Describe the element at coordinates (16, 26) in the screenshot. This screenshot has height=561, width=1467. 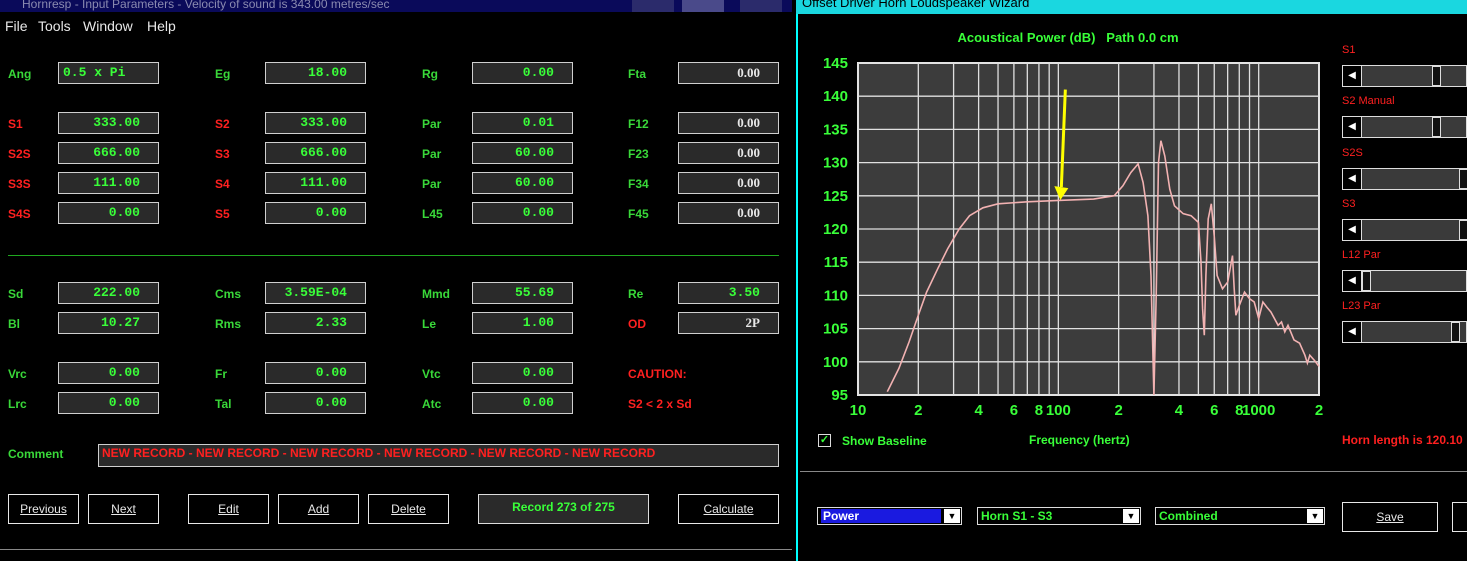
I see `menu-file: File` at that location.